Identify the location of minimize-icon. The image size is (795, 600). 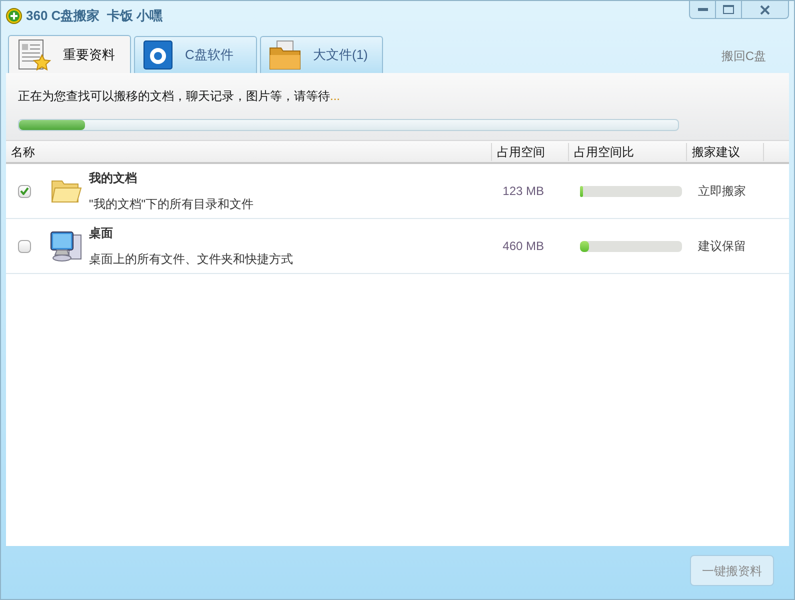
(703, 9).